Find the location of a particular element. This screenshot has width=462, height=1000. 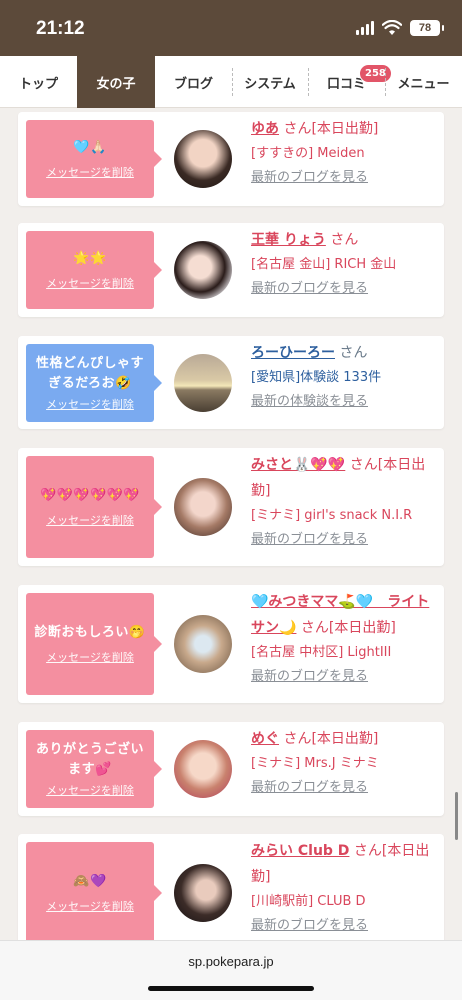

tab-girls: 女の子 is located at coordinates (116, 82).